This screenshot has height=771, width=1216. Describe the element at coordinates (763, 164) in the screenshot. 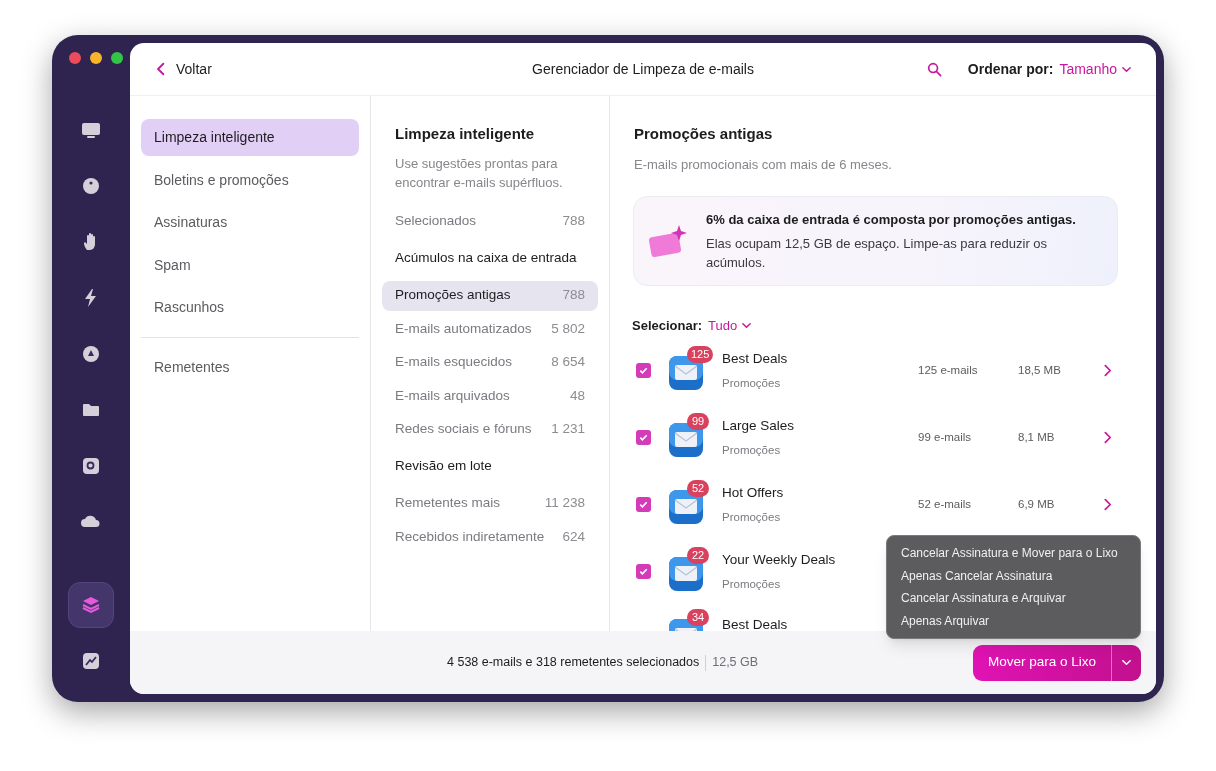

I see `detail-subtitle: E-mails promocionais com mais de 6 meses.` at that location.